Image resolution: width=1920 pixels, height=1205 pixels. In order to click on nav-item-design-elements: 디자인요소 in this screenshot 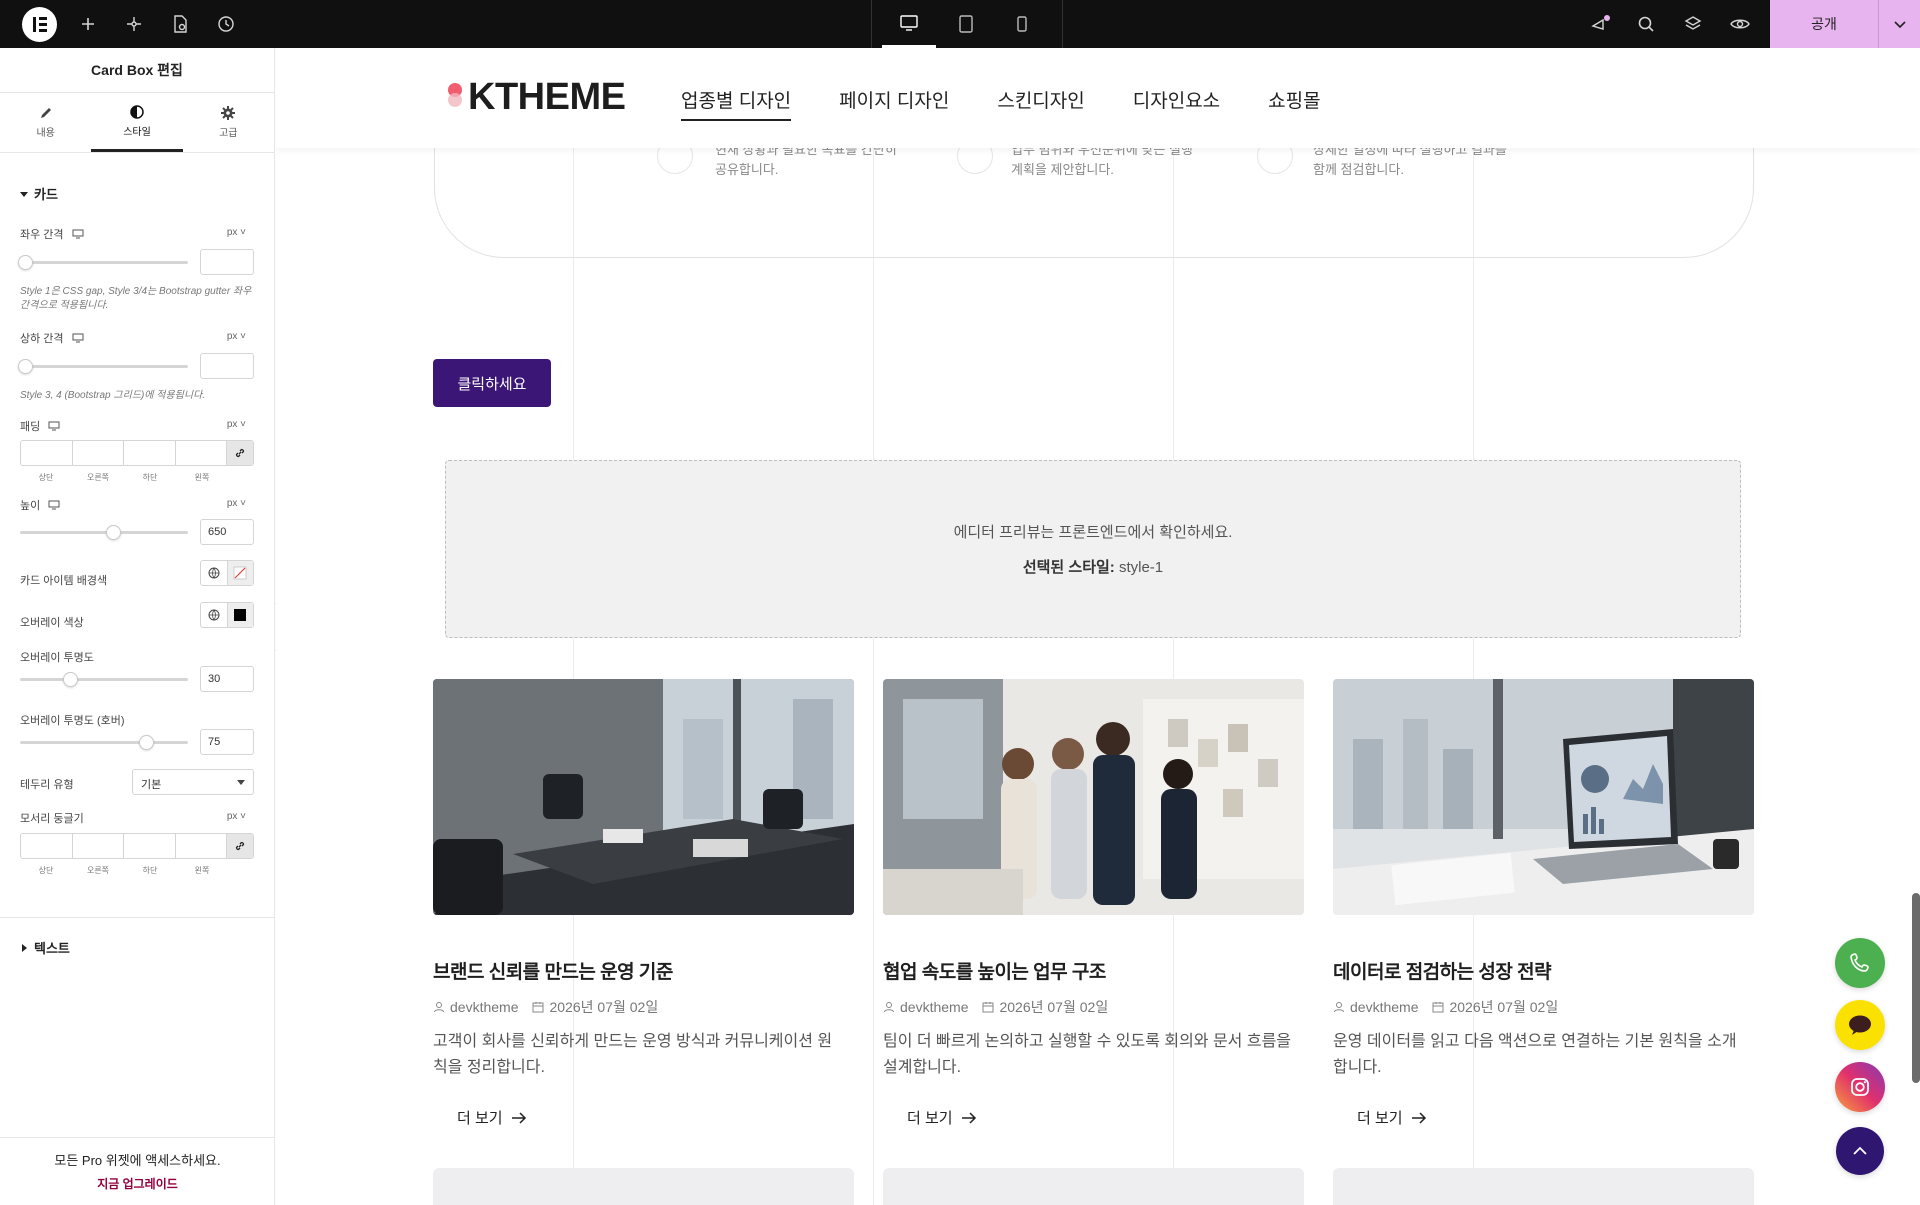, I will do `click(1176, 103)`.